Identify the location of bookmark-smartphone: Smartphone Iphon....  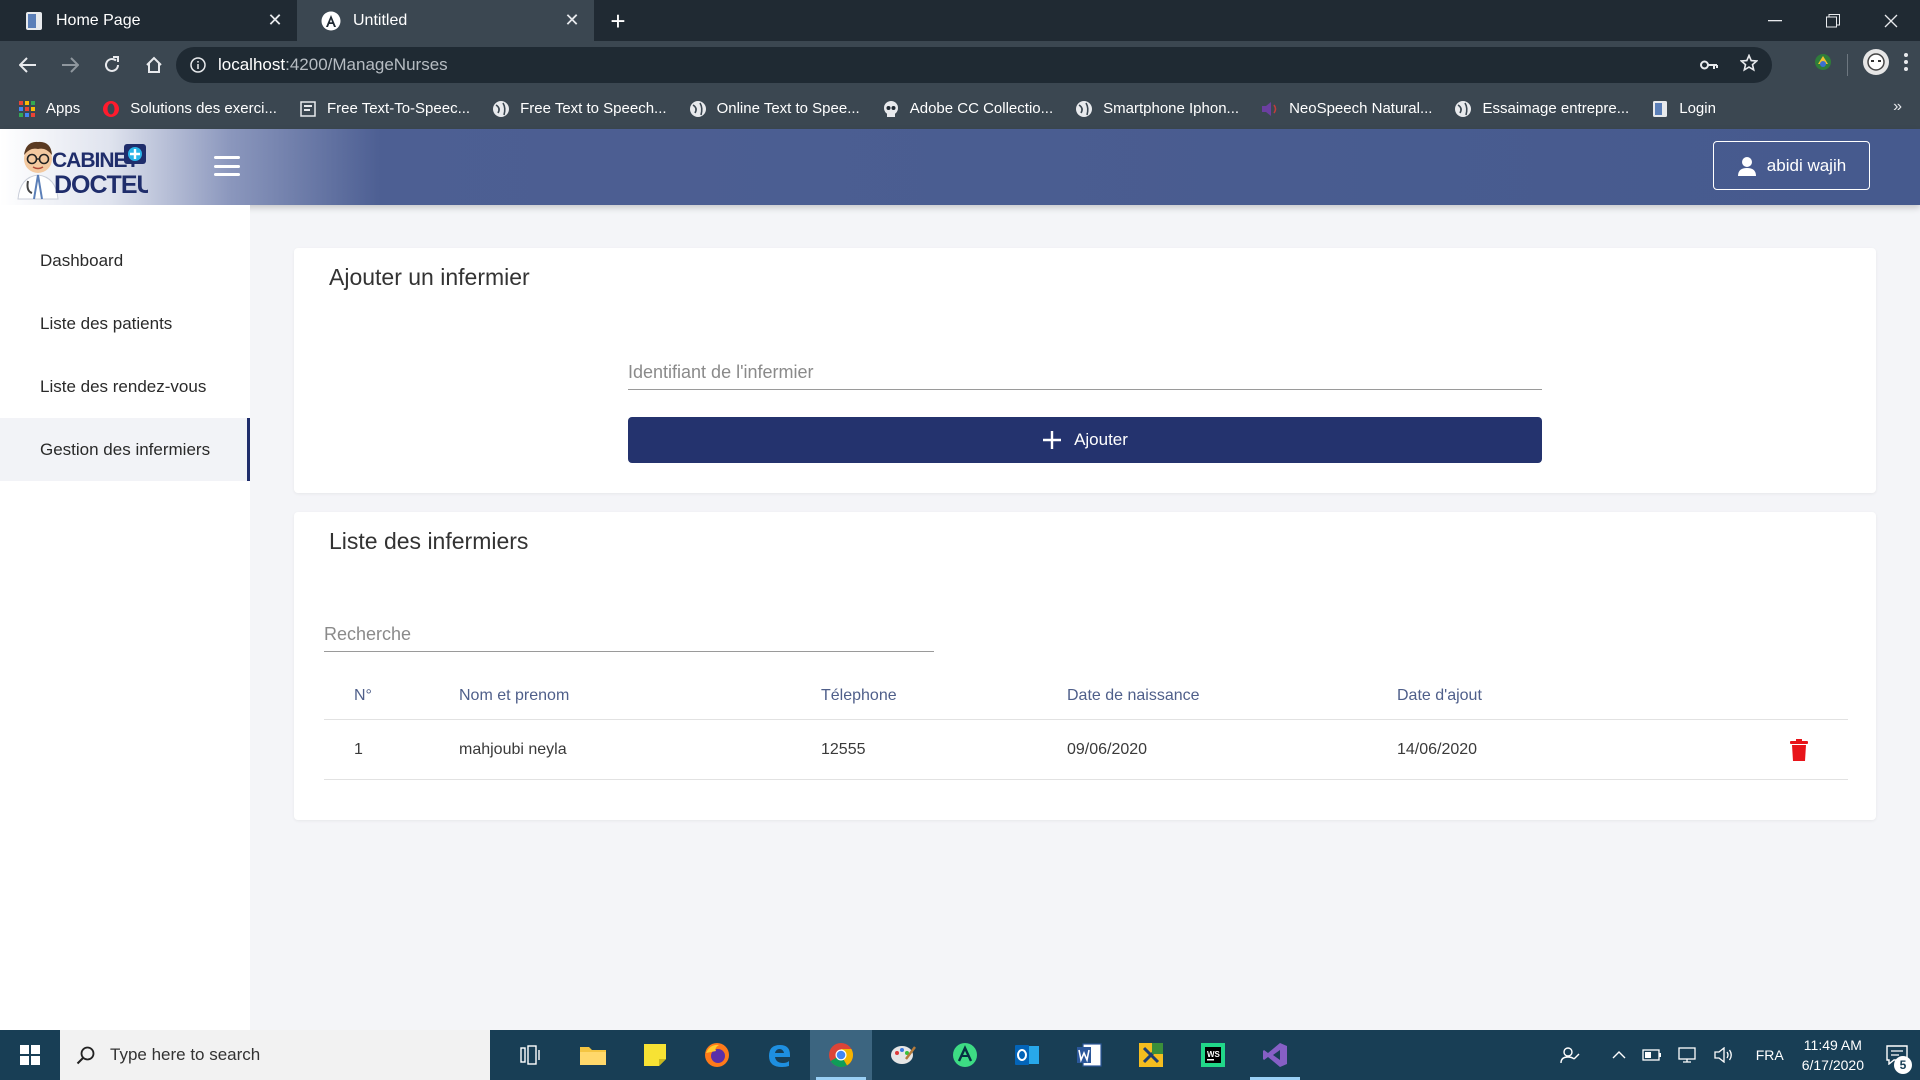
(1157, 109).